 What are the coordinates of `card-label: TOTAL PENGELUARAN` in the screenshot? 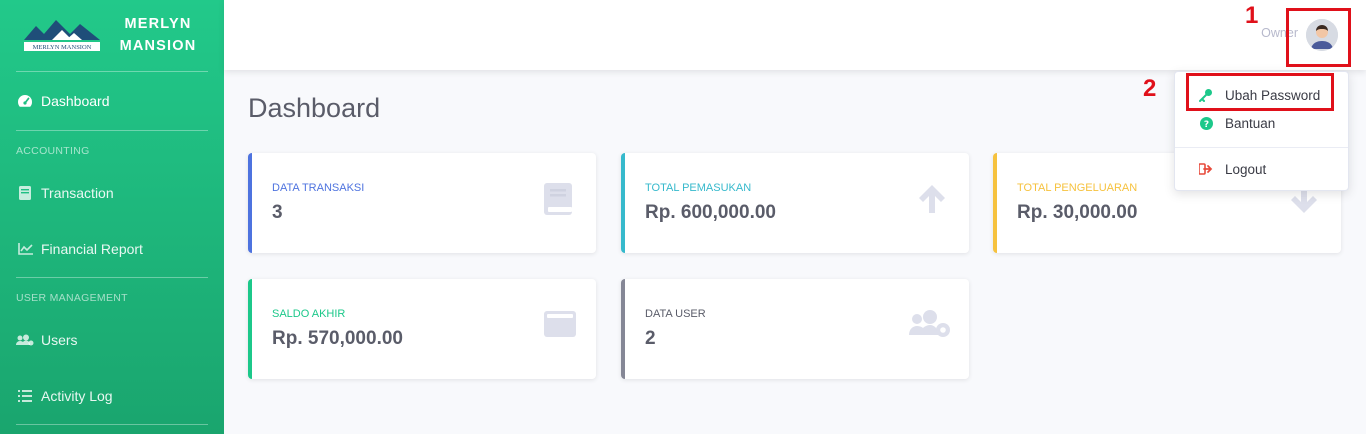 It's located at (1077, 188).